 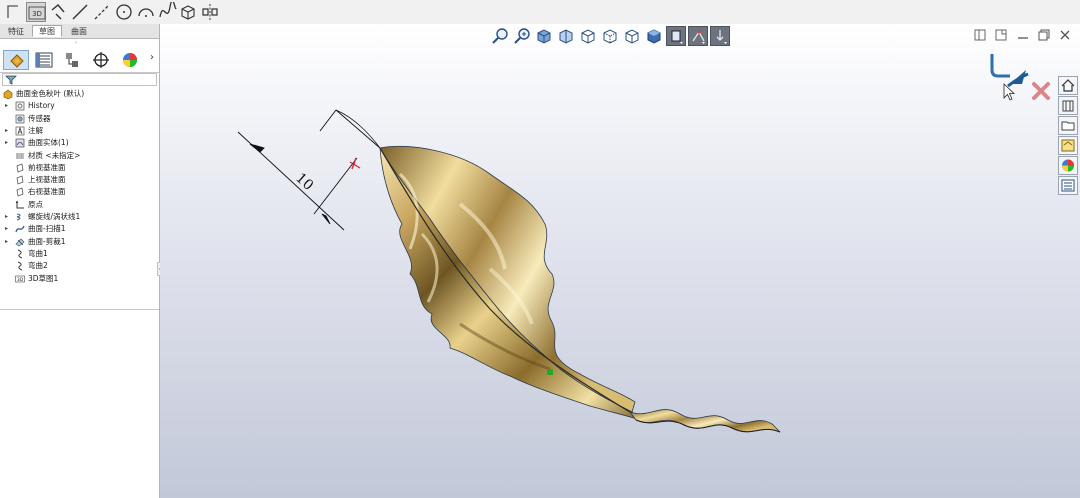 What do you see at coordinates (80, 12) in the screenshot?
I see `line-icon` at bounding box center [80, 12].